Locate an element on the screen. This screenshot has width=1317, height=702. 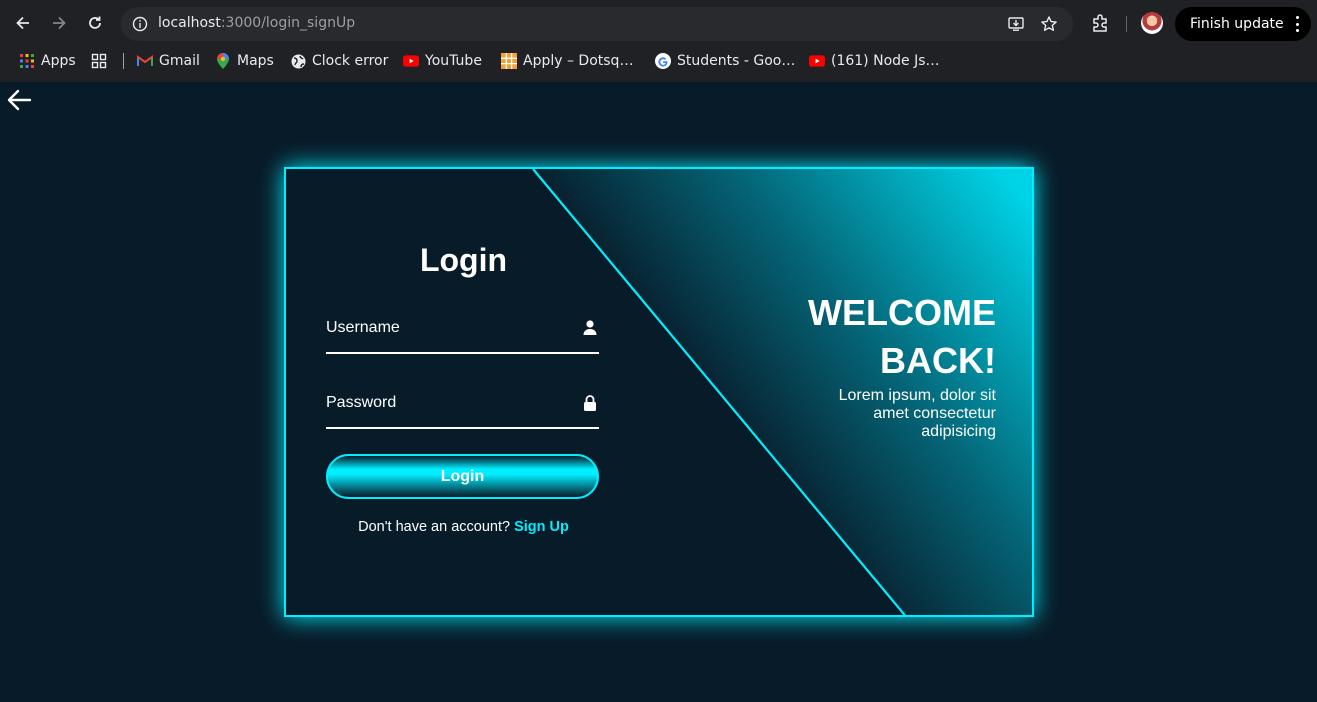
back-arrow-icon is located at coordinates (22, 23).